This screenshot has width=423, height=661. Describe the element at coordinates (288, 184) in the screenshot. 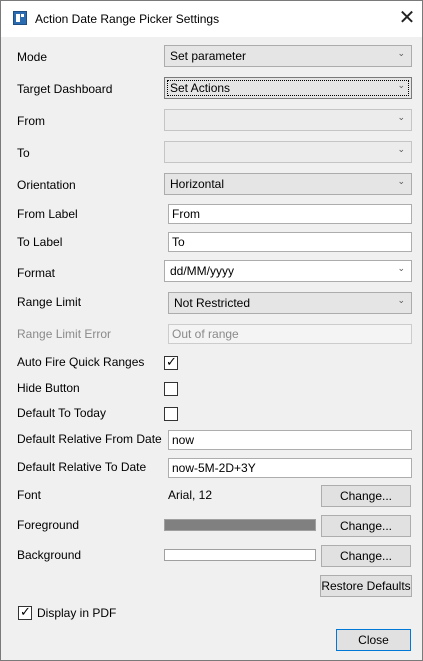

I see `orientation-dropdown: Horizontal ⌄` at that location.